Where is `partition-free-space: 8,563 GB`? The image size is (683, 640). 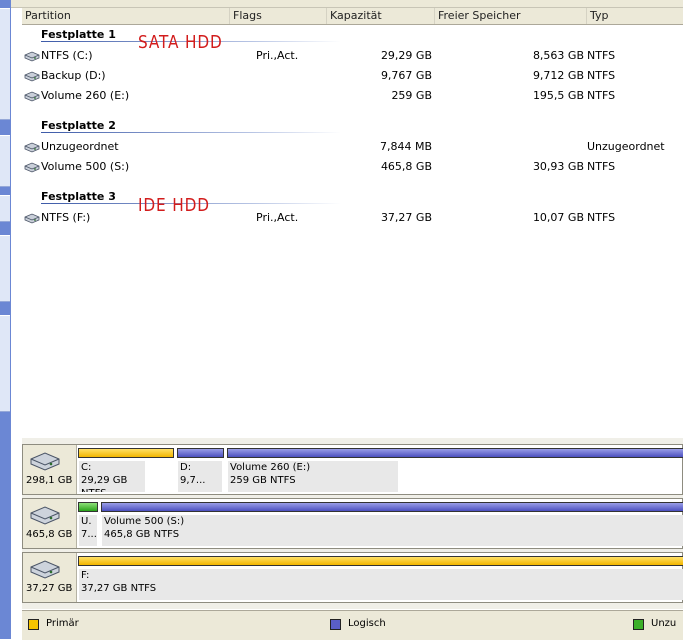
partition-free-space: 8,563 GB is located at coordinates (558, 55).